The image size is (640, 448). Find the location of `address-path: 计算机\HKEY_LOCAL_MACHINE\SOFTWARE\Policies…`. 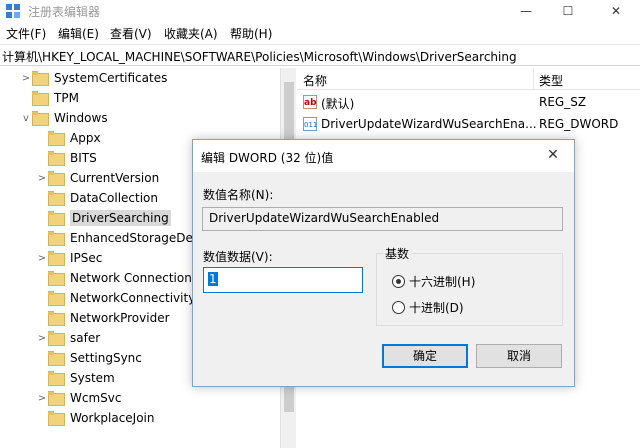

address-path: 计算机\HKEY_LOCAL_MACHINE\SOFTWARE\Policies… is located at coordinates (259, 56).